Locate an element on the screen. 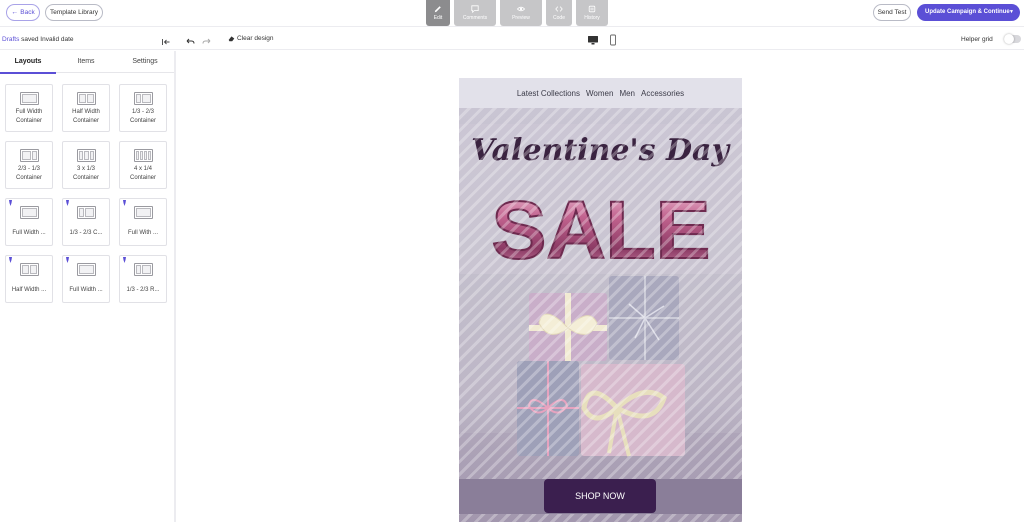  back-button-label: Back is located at coordinates (27, 12).